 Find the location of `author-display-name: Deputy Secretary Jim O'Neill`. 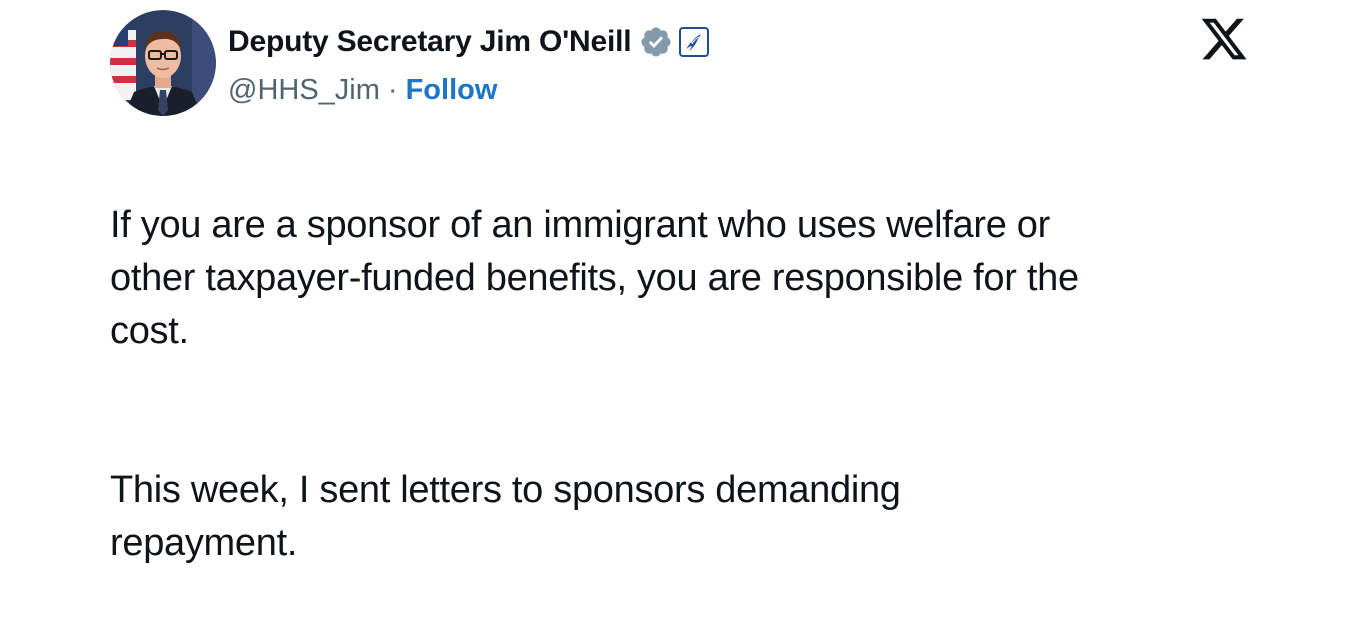

author-display-name: Deputy Secretary Jim O'Neill is located at coordinates (430, 42).